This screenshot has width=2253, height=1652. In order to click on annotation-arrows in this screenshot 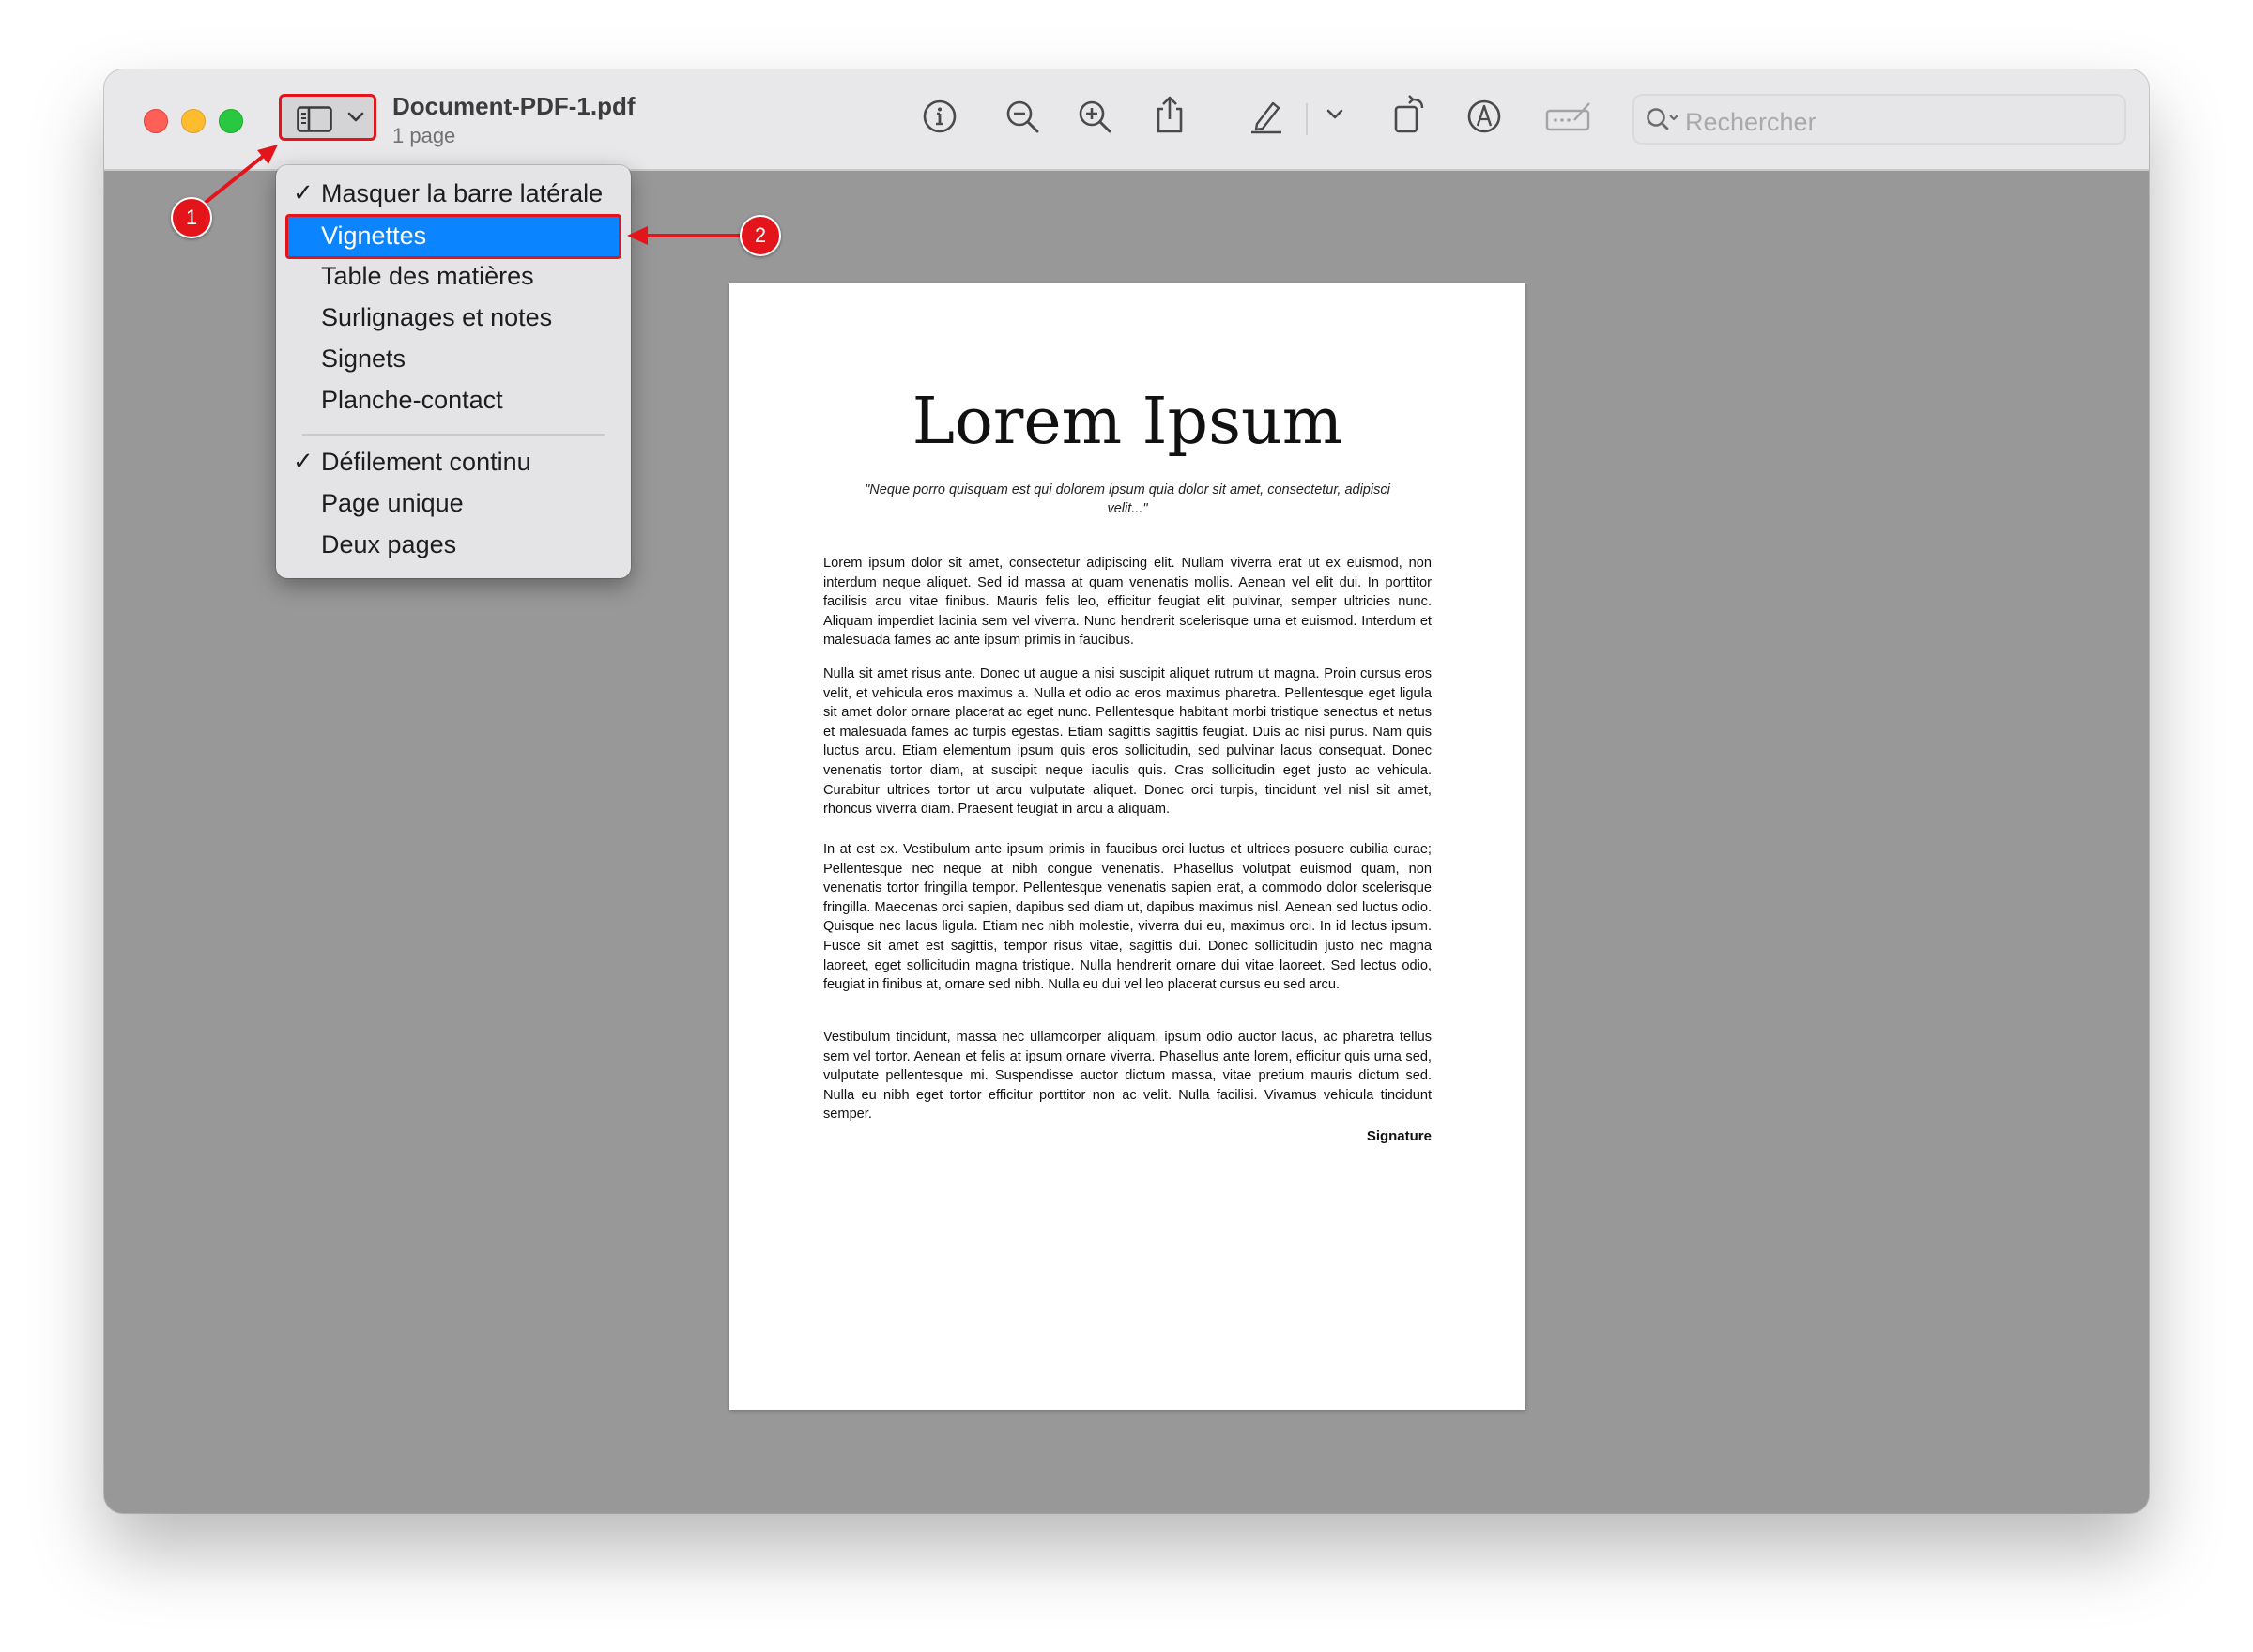, I will do `click(466, 195)`.